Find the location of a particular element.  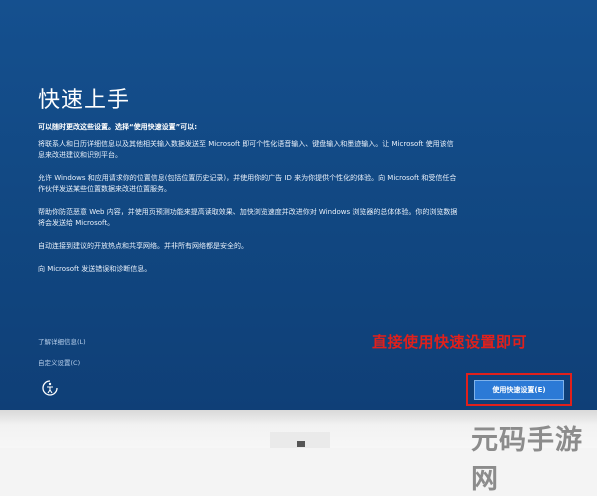

setting-description: 自动连接到建议的开放热点和共享网络。并非所有网络都是安全的。 is located at coordinates (143, 246).